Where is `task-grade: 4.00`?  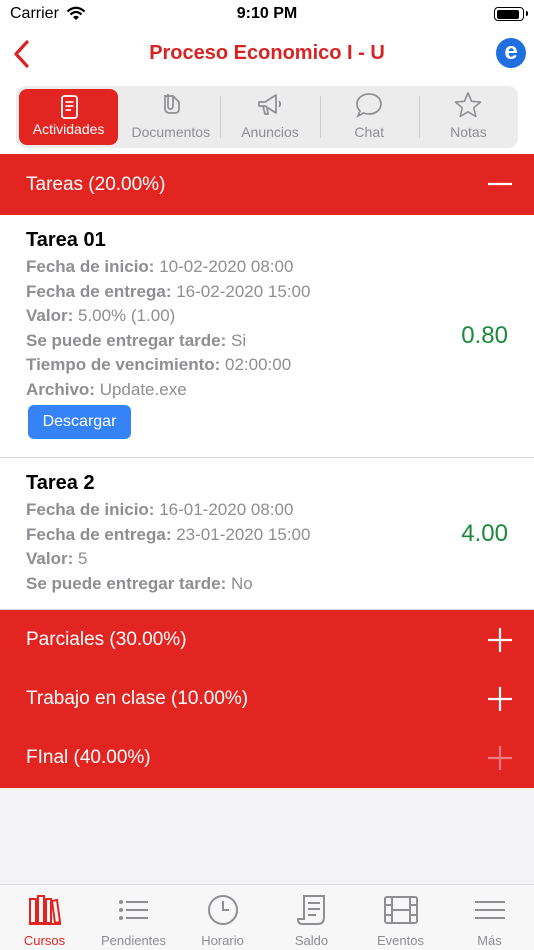 task-grade: 4.00 is located at coordinates (484, 533).